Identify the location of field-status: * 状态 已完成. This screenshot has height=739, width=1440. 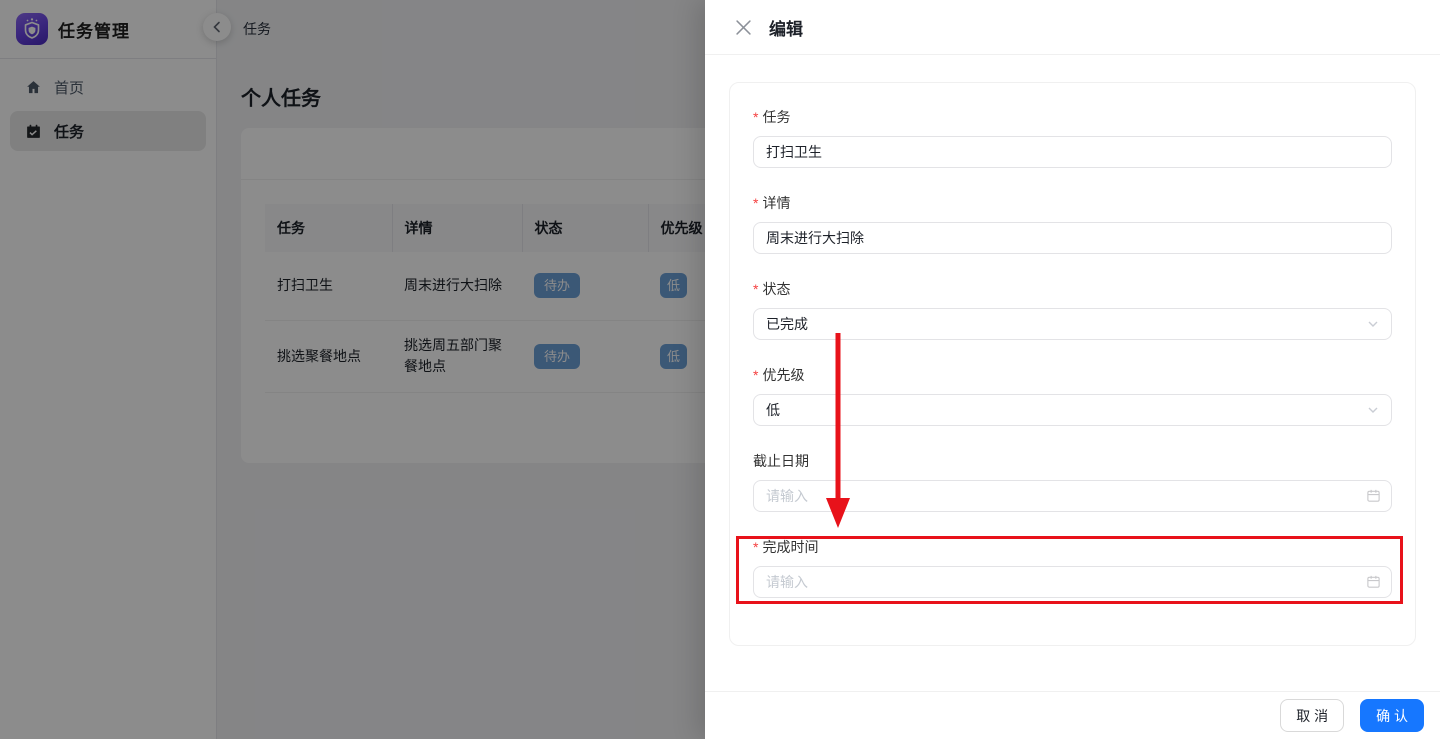
(1072, 309).